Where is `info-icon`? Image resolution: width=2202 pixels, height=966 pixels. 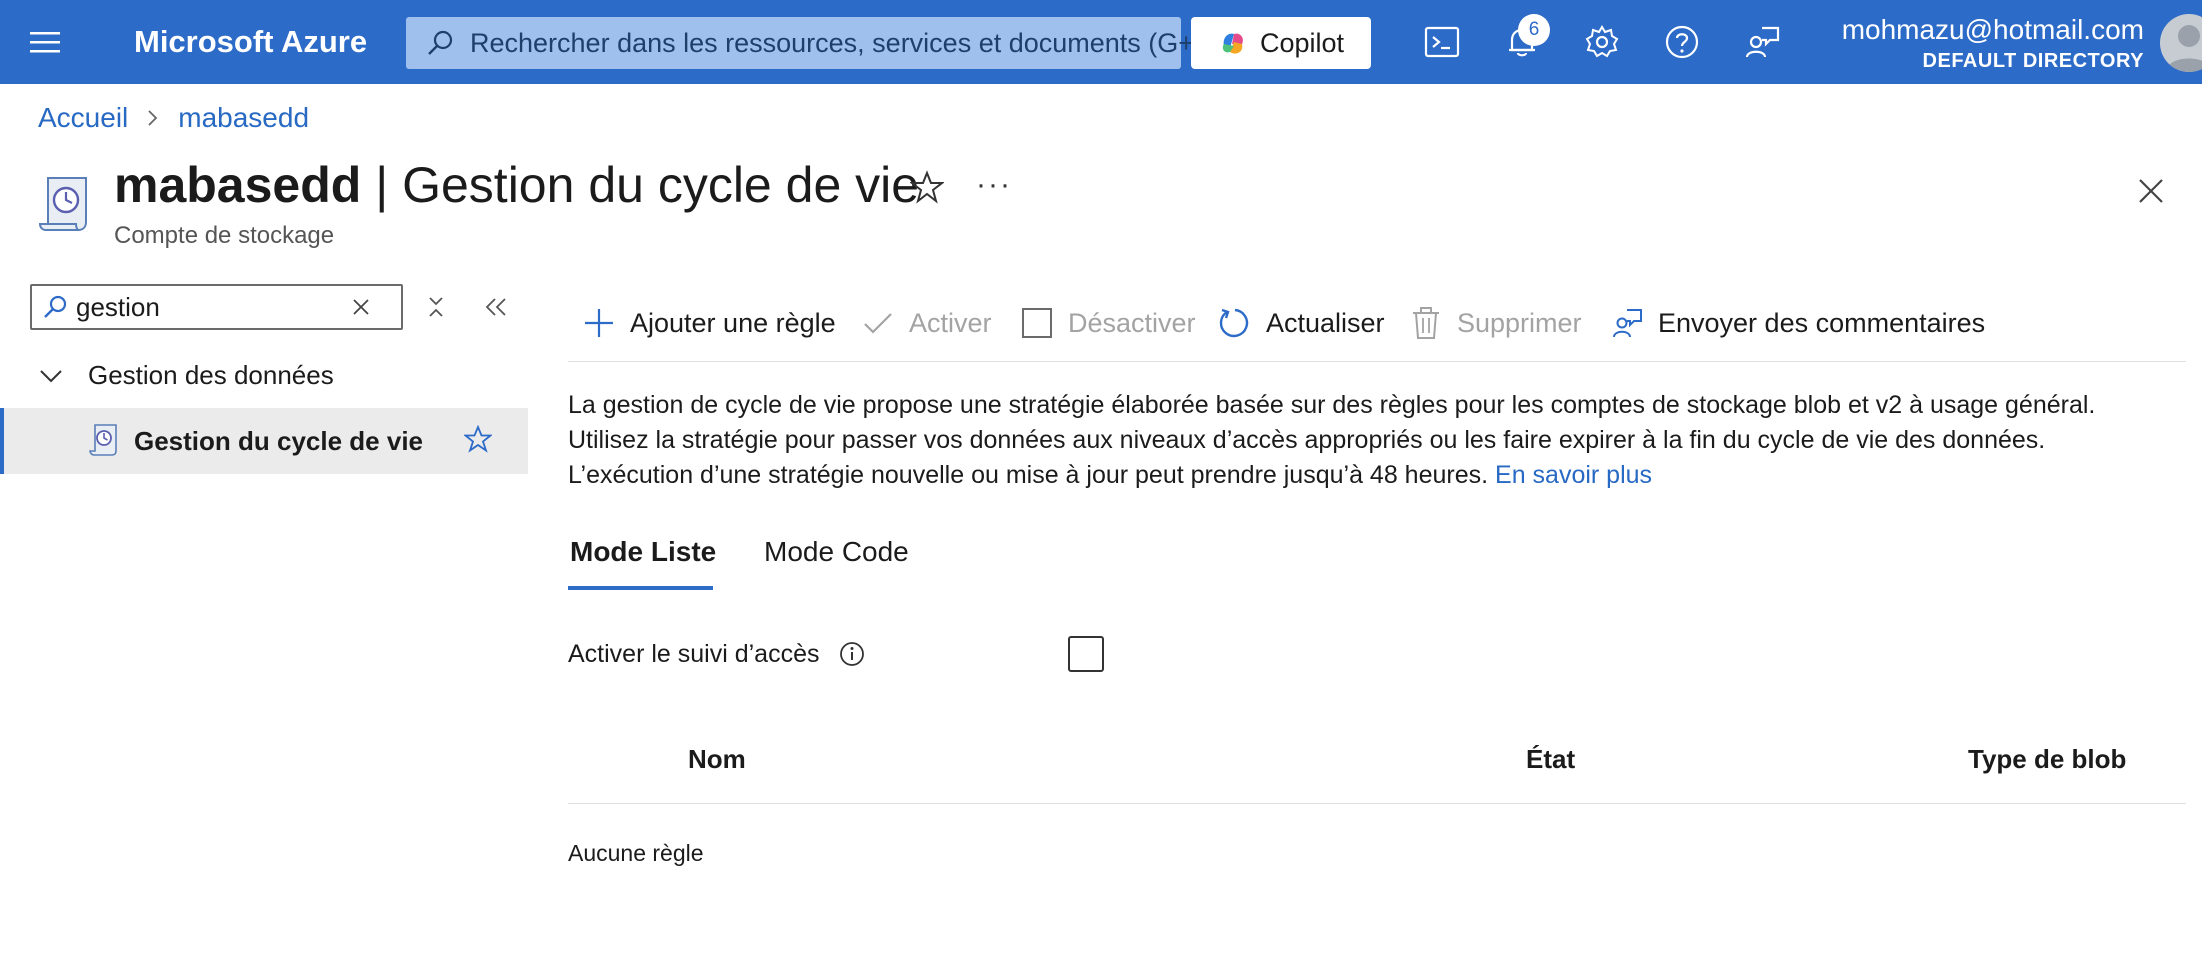
info-icon is located at coordinates (852, 654).